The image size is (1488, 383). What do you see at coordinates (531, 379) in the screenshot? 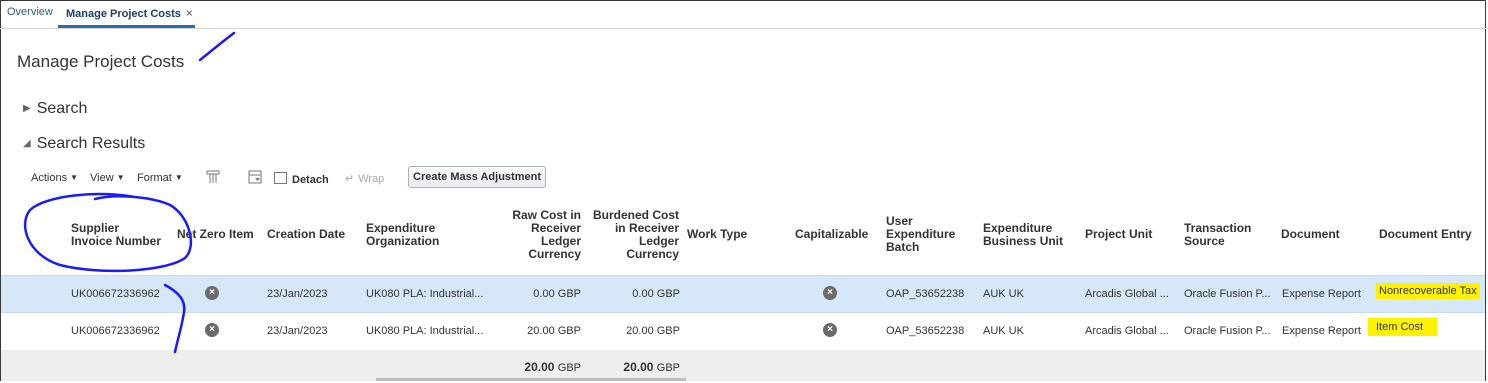
I see `horizontal-scrollbar` at bounding box center [531, 379].